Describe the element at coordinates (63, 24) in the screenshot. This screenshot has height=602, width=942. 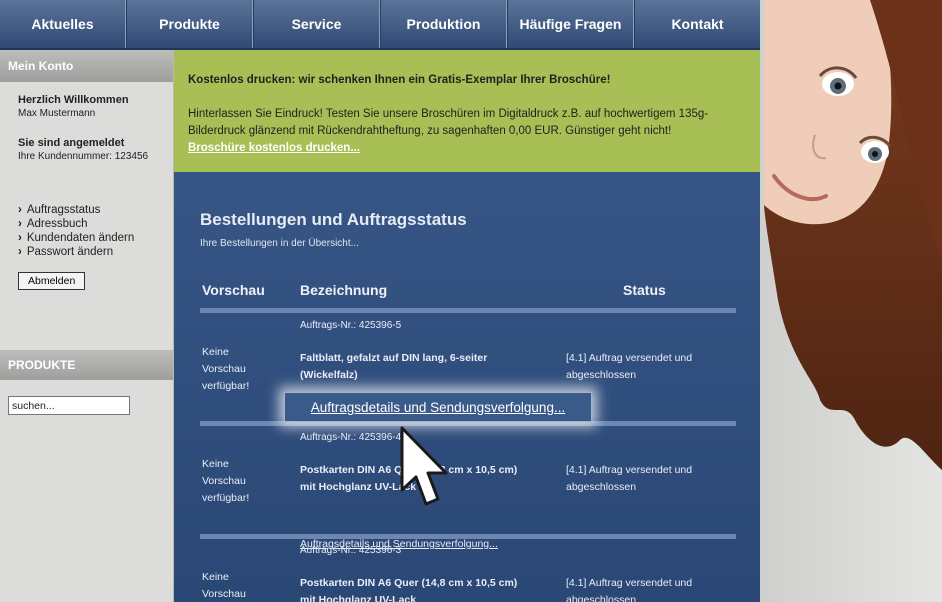
I see `nav-aktuelles: Aktuelles` at that location.